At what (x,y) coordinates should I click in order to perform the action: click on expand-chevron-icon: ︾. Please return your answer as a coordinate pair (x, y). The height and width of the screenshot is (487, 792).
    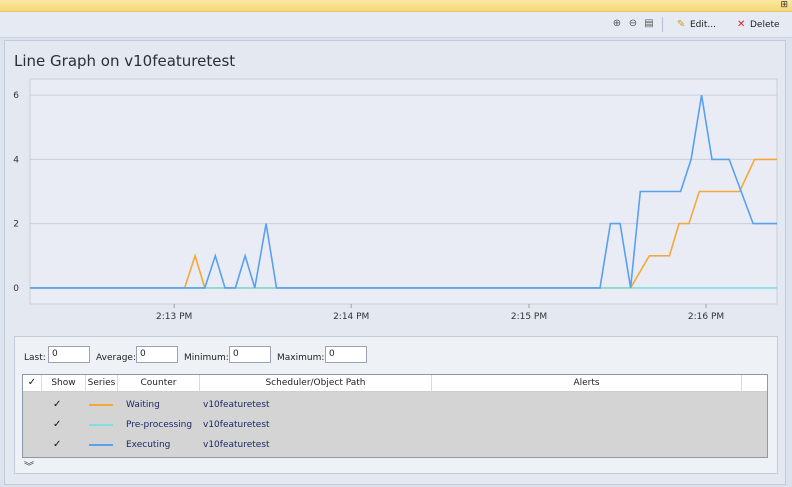
    Looking at the image, I should click on (29, 465).